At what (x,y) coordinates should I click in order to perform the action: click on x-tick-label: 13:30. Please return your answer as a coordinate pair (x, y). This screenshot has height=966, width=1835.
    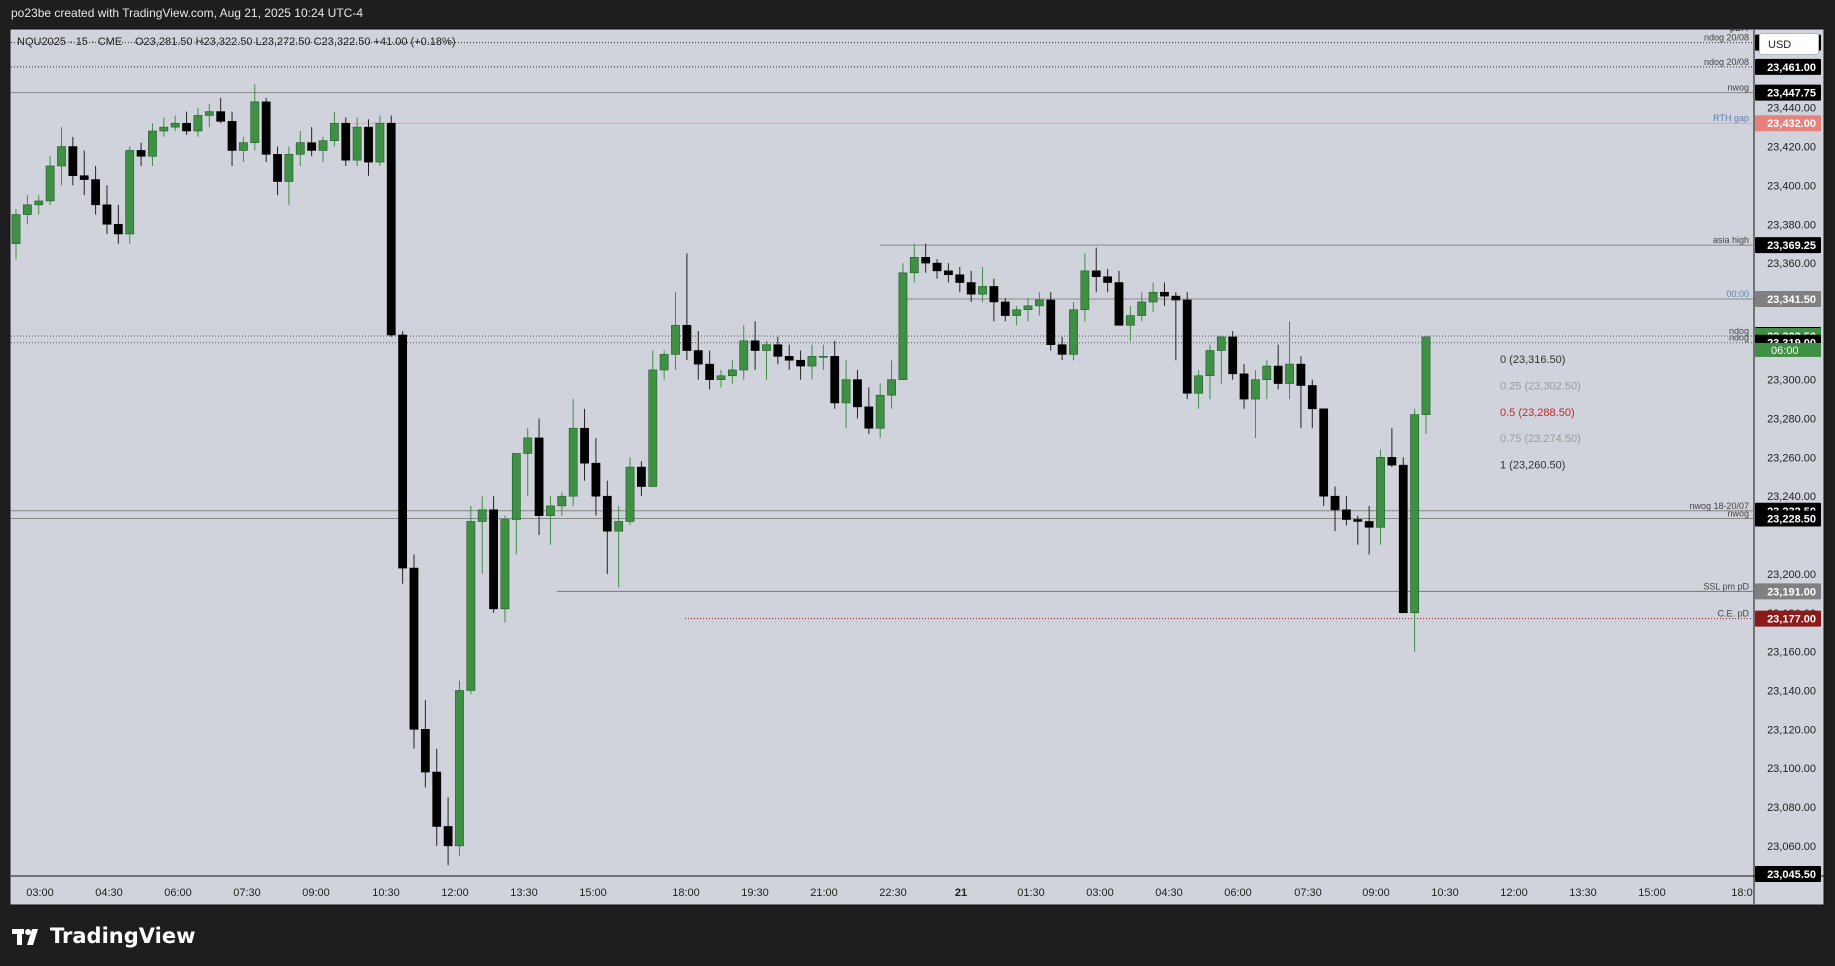
    Looking at the image, I should click on (524, 893).